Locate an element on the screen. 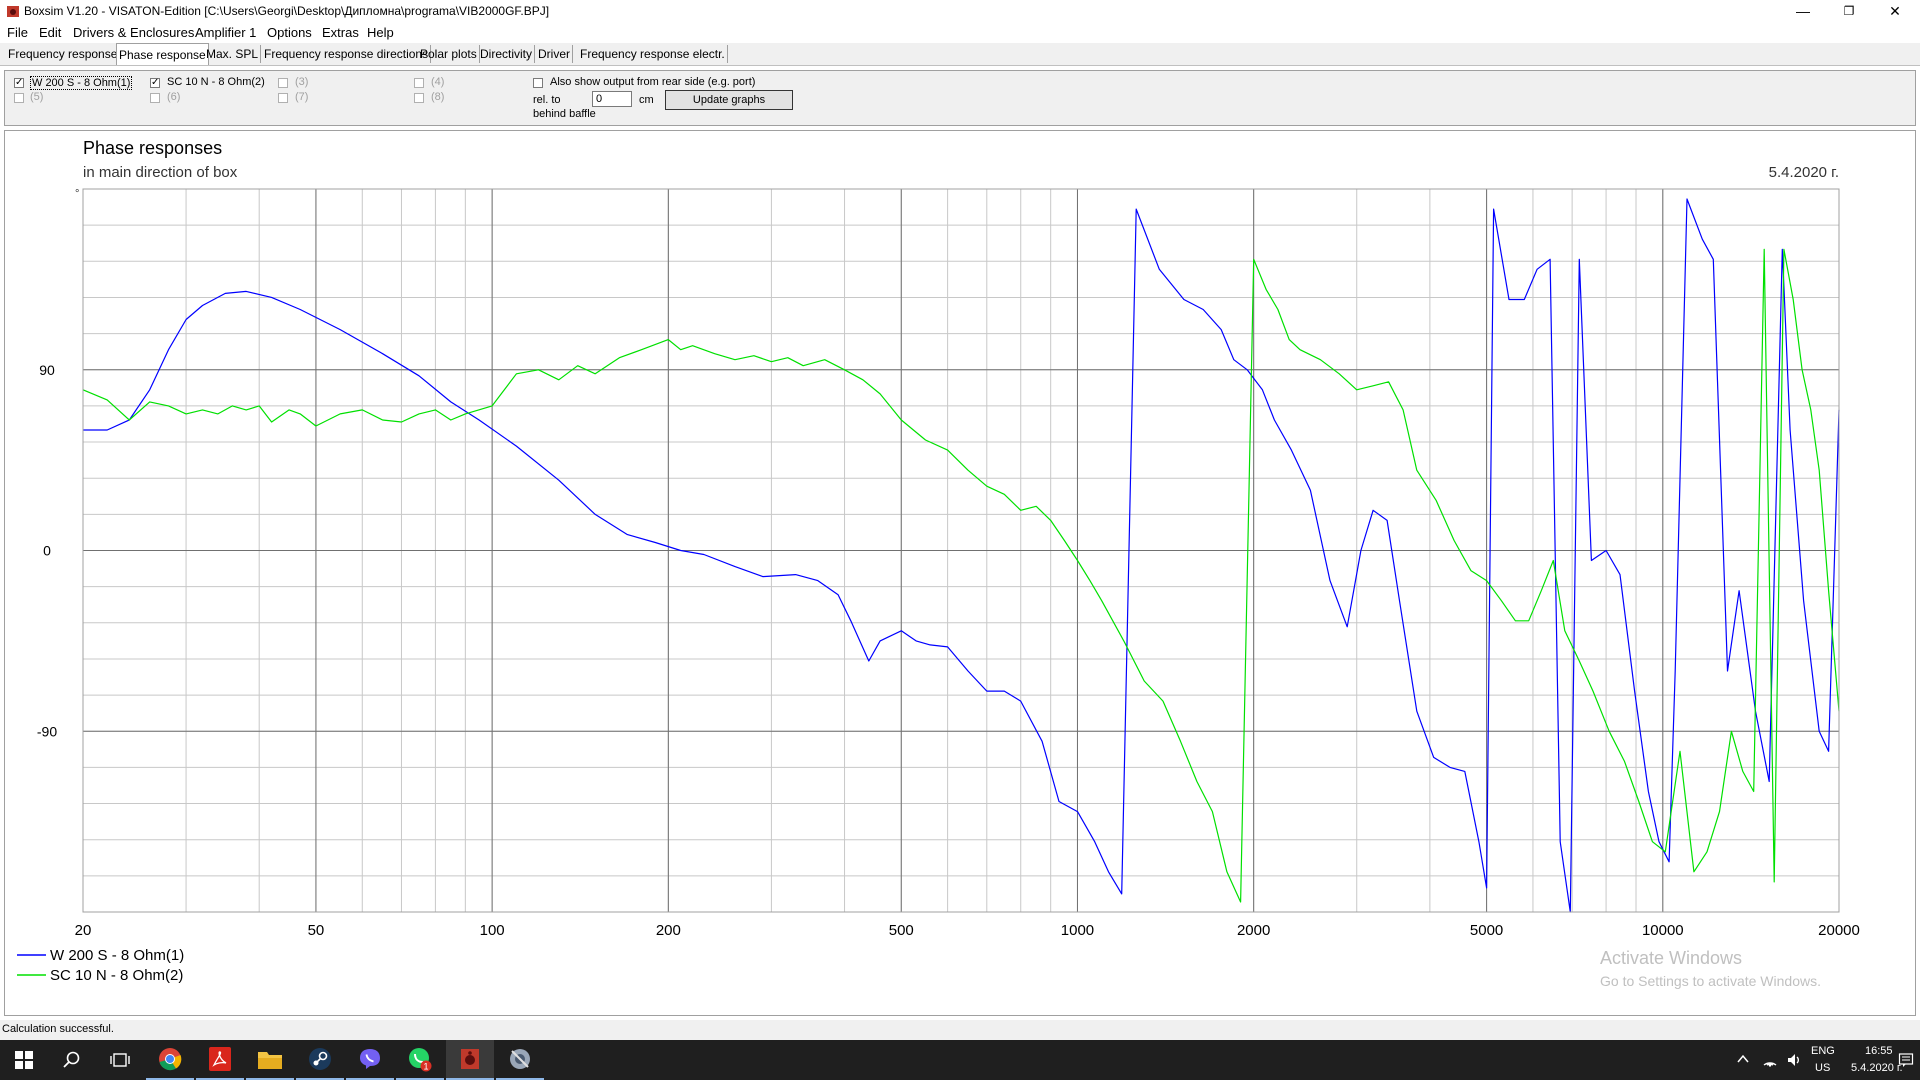 The image size is (1920, 1080). acrobat-taskbar-button is located at coordinates (220, 1060).